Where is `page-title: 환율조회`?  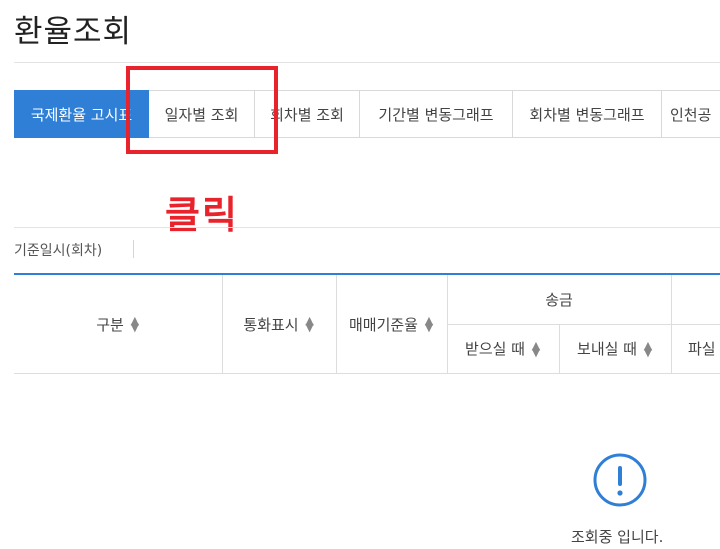
page-title: 환율조회 is located at coordinates (73, 32).